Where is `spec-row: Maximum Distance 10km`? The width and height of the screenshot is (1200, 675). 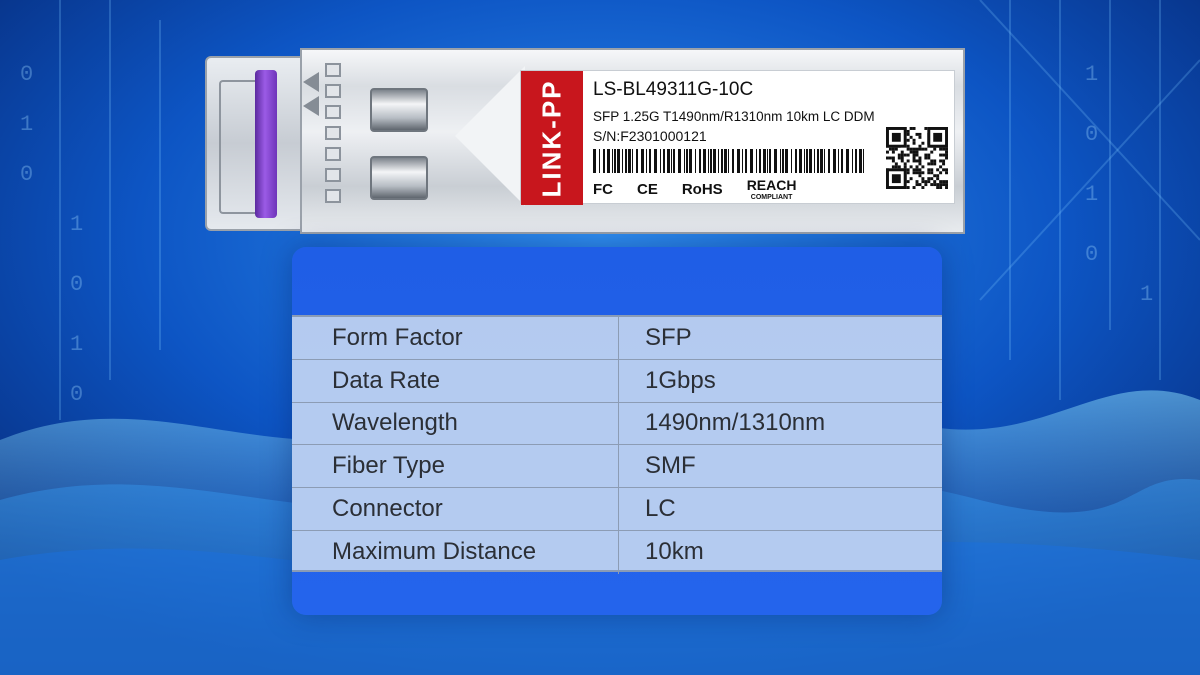
spec-row: Maximum Distance 10km is located at coordinates (617, 552).